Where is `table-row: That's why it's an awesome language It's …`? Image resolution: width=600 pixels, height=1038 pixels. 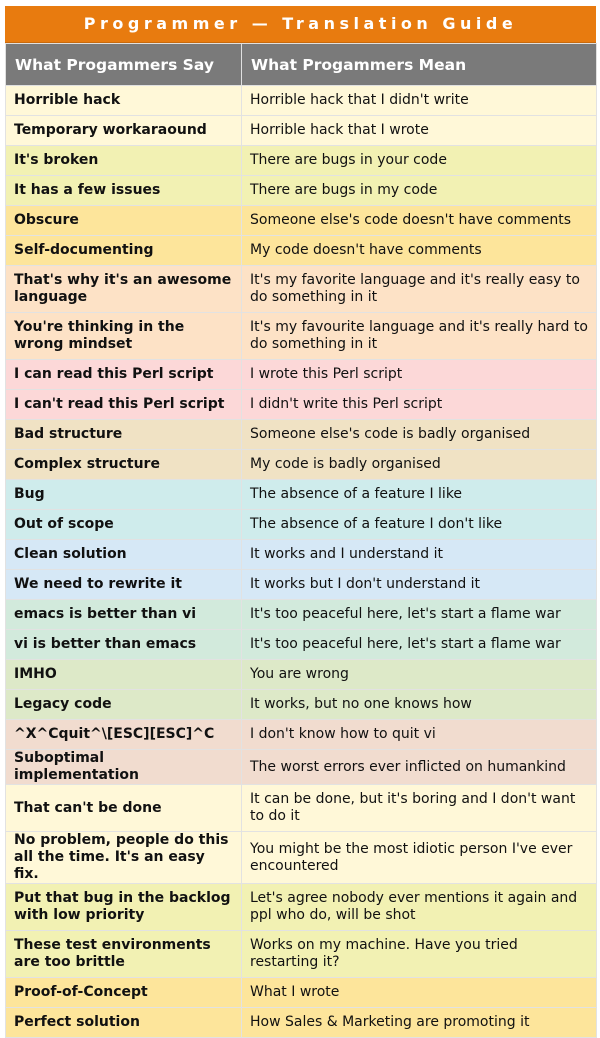
table-row: That's why it's an awesome language It's … is located at coordinates (301, 289).